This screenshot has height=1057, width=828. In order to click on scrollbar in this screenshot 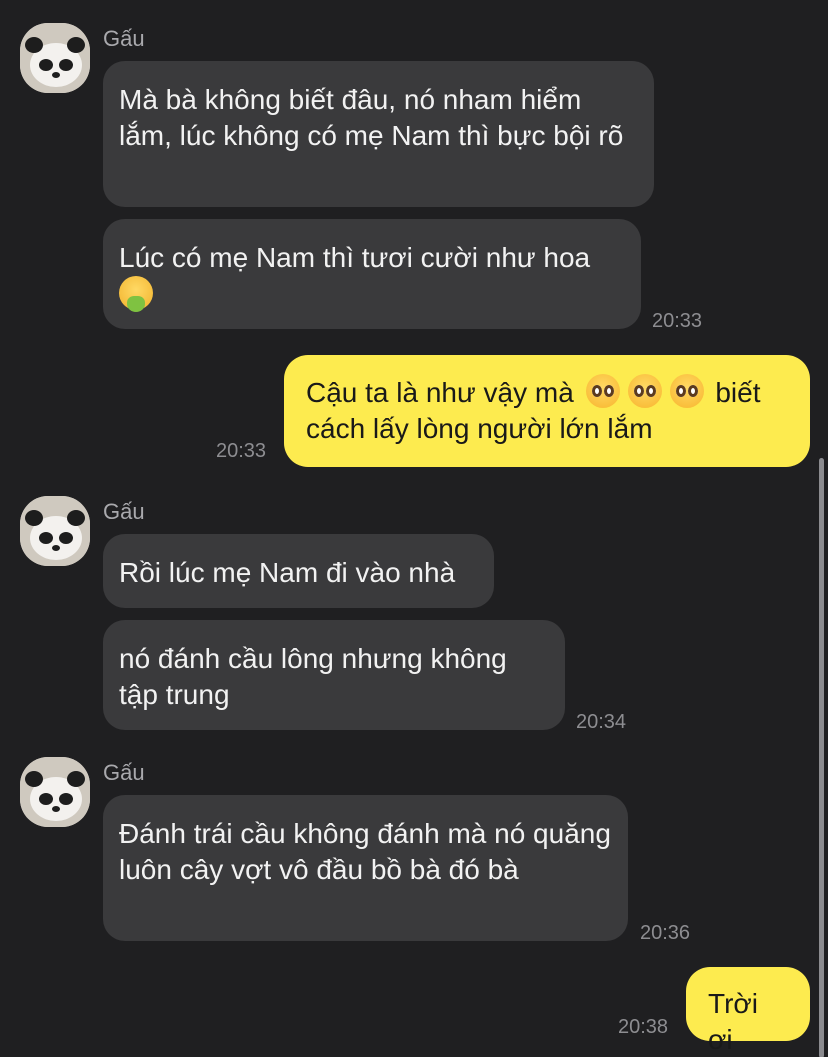, I will do `click(821, 757)`.